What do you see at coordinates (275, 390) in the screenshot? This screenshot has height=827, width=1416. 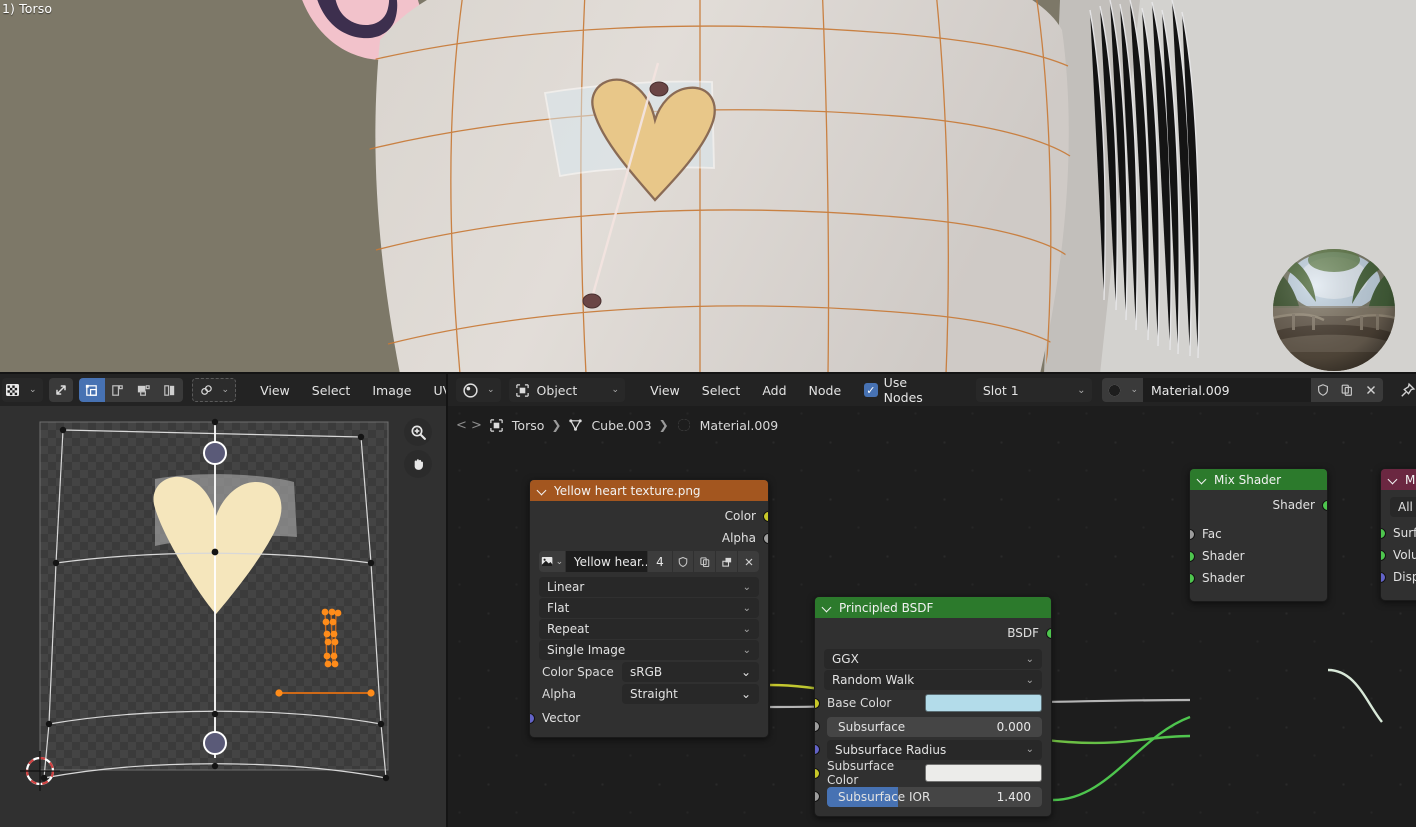 I see `uv-menu-view: View` at bounding box center [275, 390].